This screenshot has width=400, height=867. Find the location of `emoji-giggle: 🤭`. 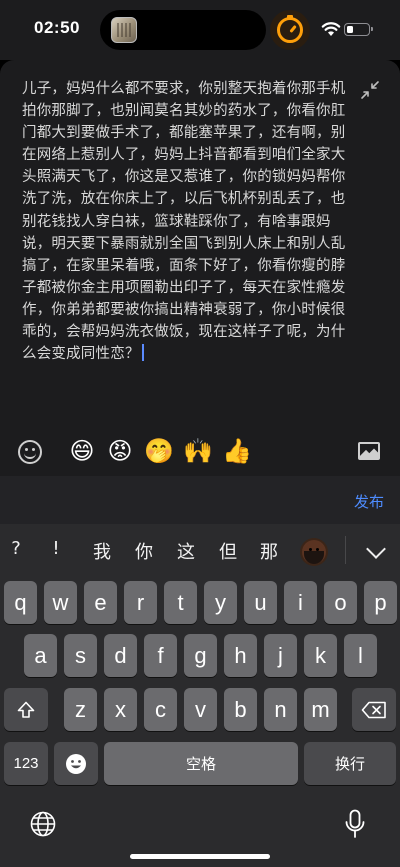

emoji-giggle: 🤭 is located at coordinates (159, 451).